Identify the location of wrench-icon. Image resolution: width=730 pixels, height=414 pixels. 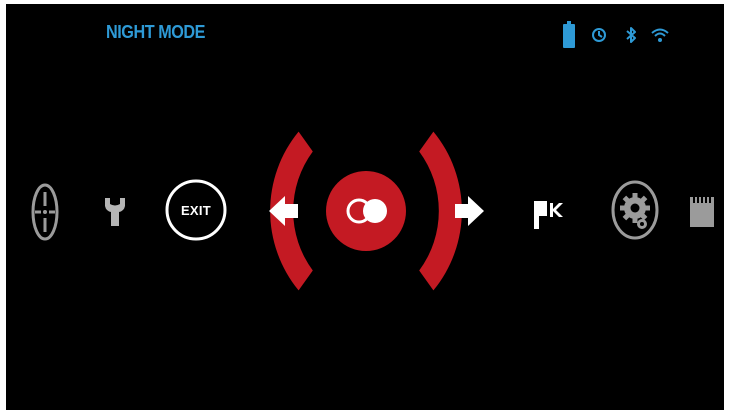
(115, 212).